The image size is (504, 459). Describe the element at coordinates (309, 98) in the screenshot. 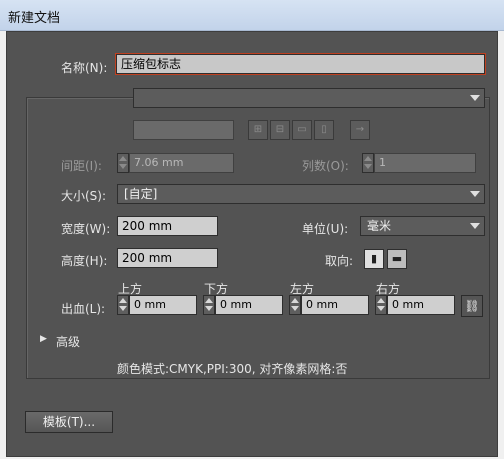

I see `profile-select` at that location.